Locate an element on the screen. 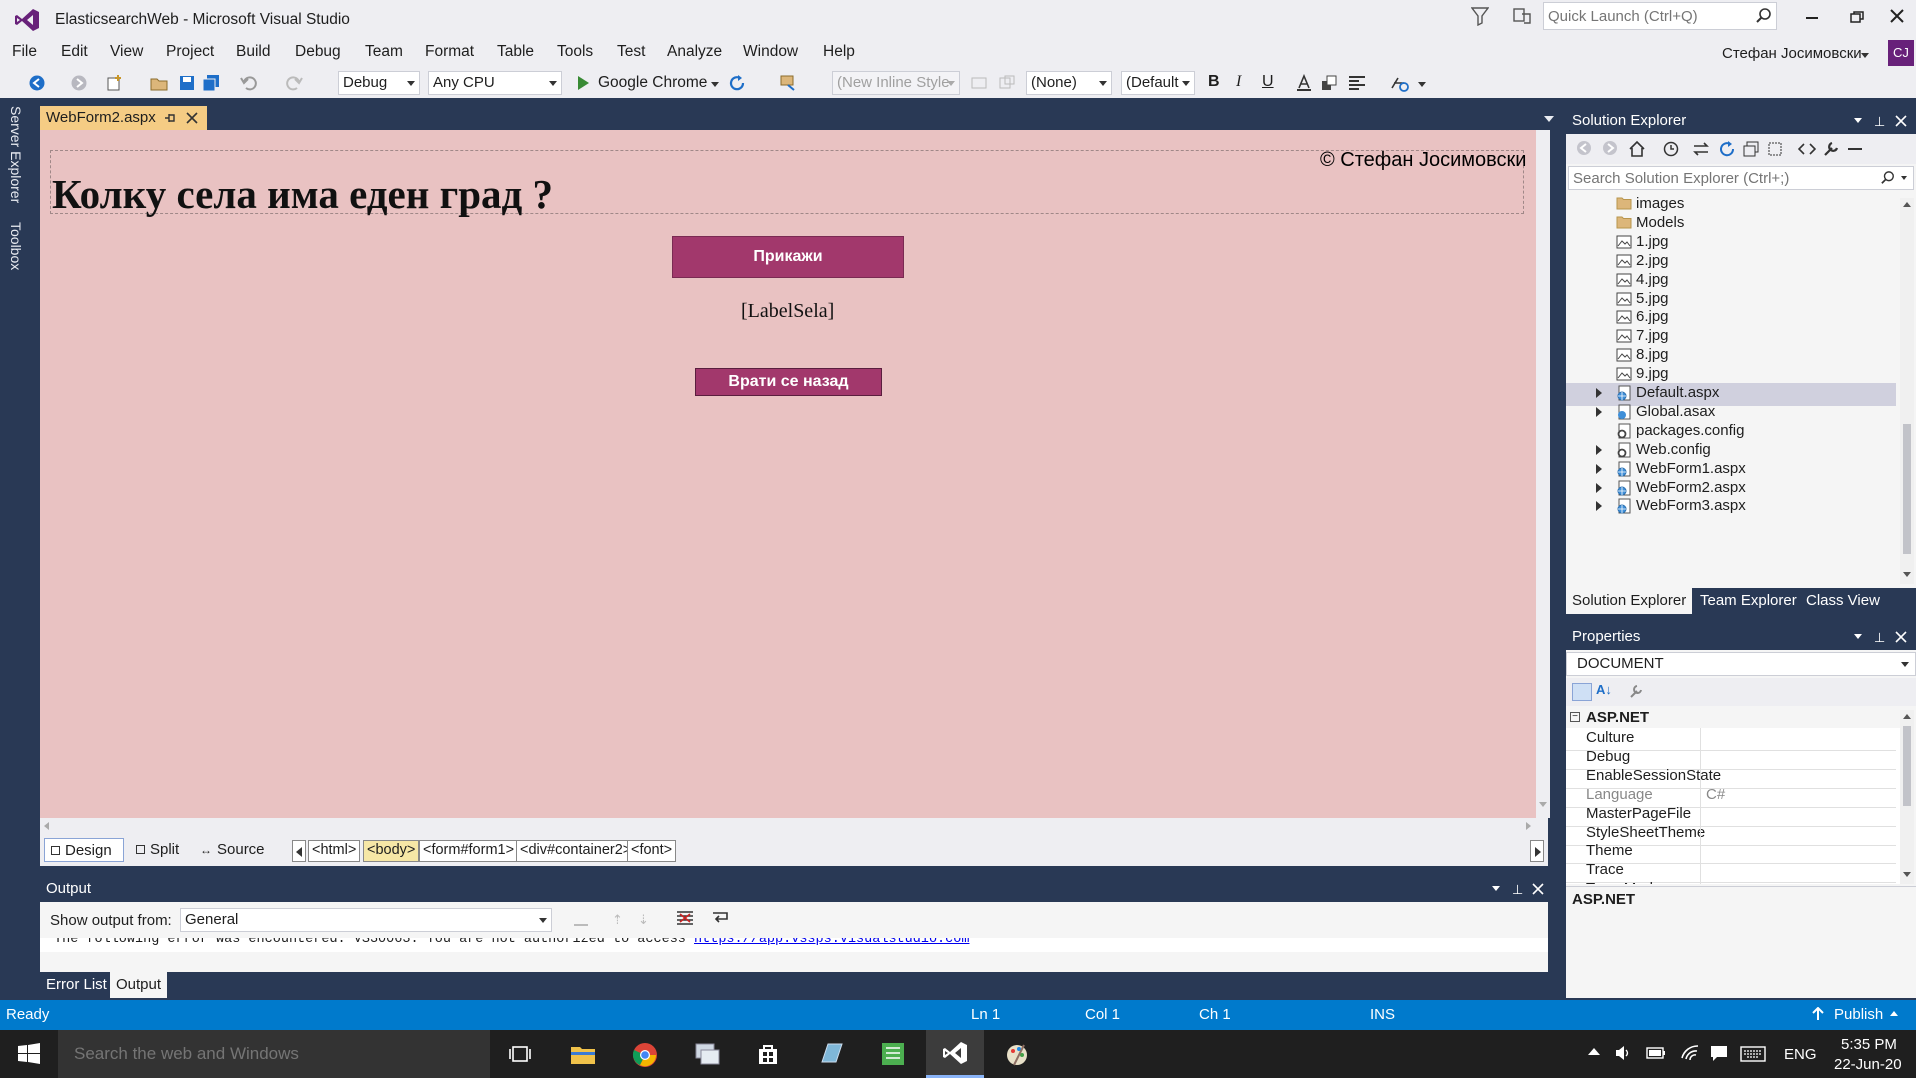  menu-edit: Edit is located at coordinates (74, 52).